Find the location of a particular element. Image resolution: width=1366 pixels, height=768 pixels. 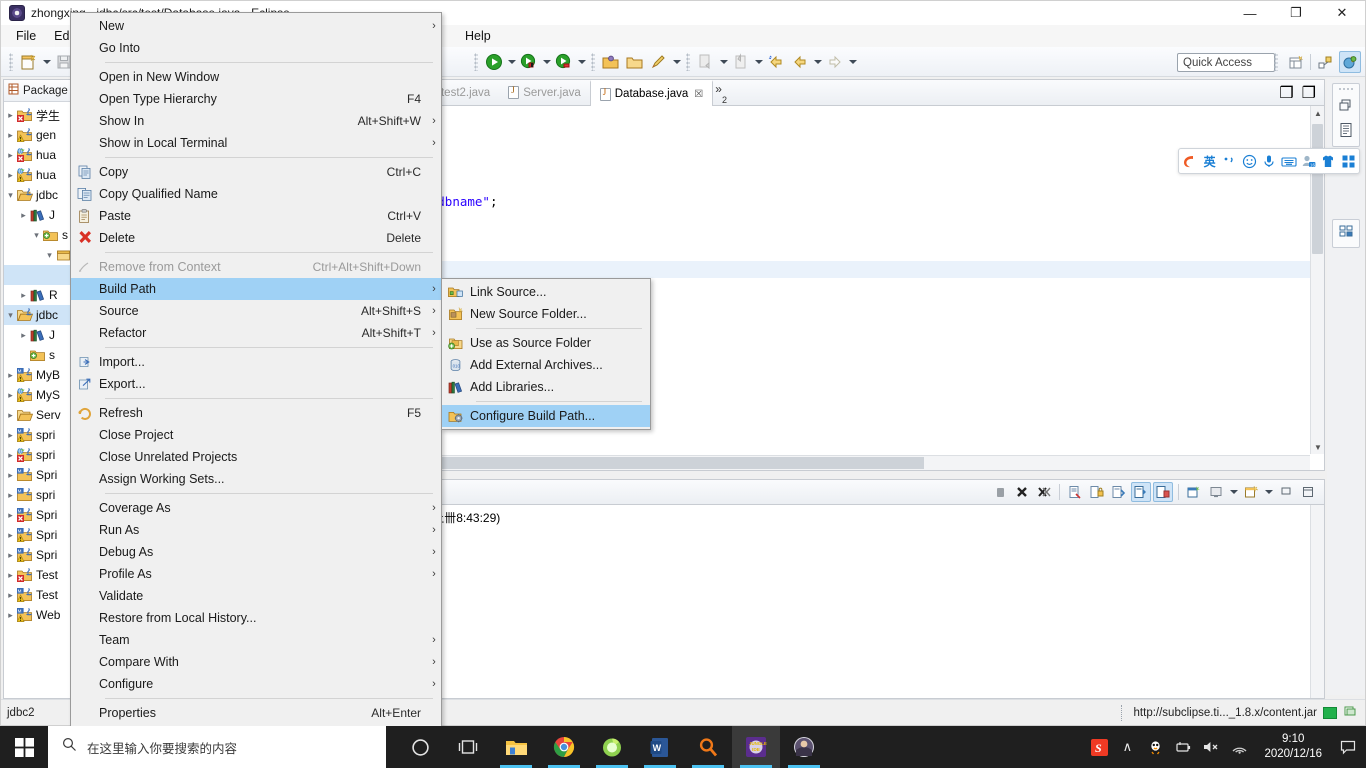

show-console-on-output-icon is located at coordinates (1119, 492).